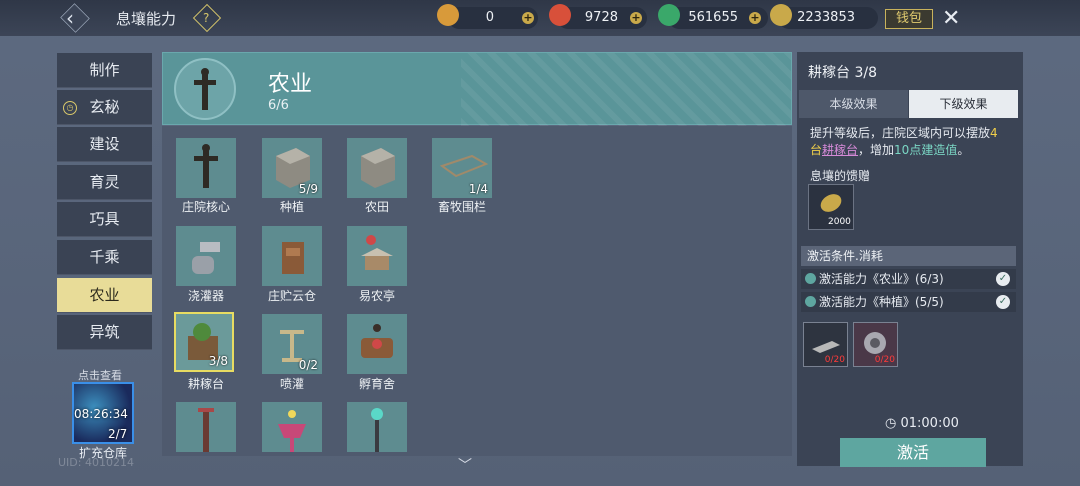  Describe the element at coordinates (308, 189) in the screenshot. I see `item-count: 5/9` at that location.